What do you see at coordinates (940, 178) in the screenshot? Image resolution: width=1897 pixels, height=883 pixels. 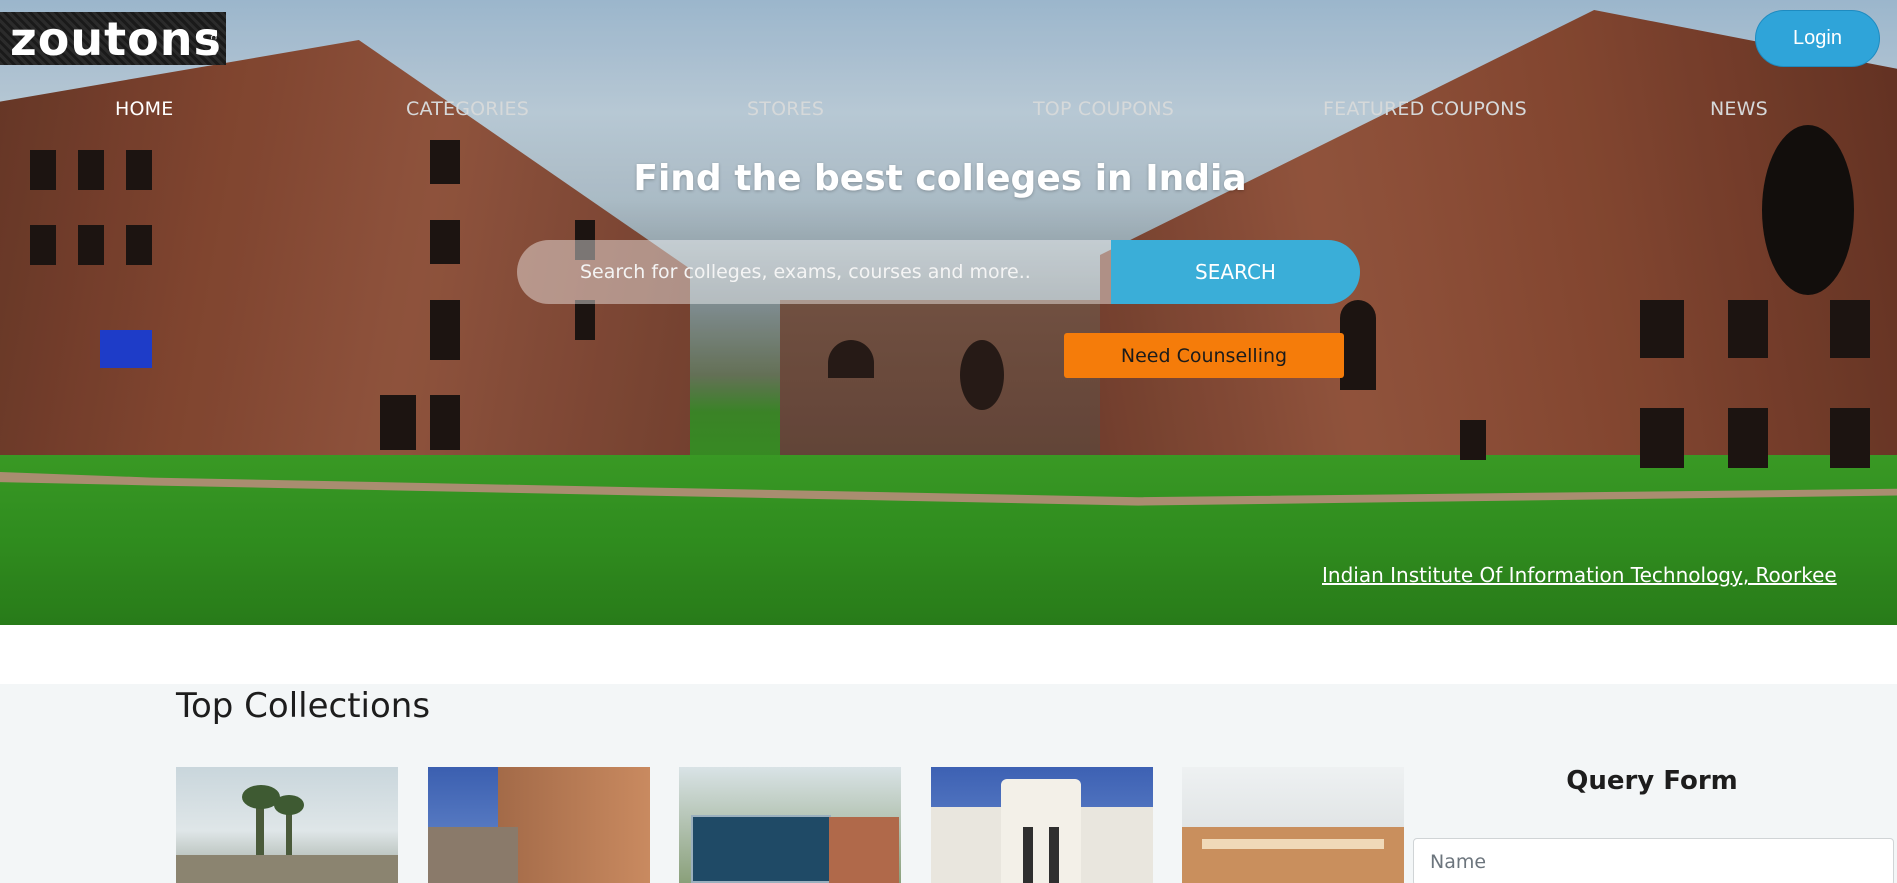 I see `hero-headline: Find the best colleges in India` at bounding box center [940, 178].